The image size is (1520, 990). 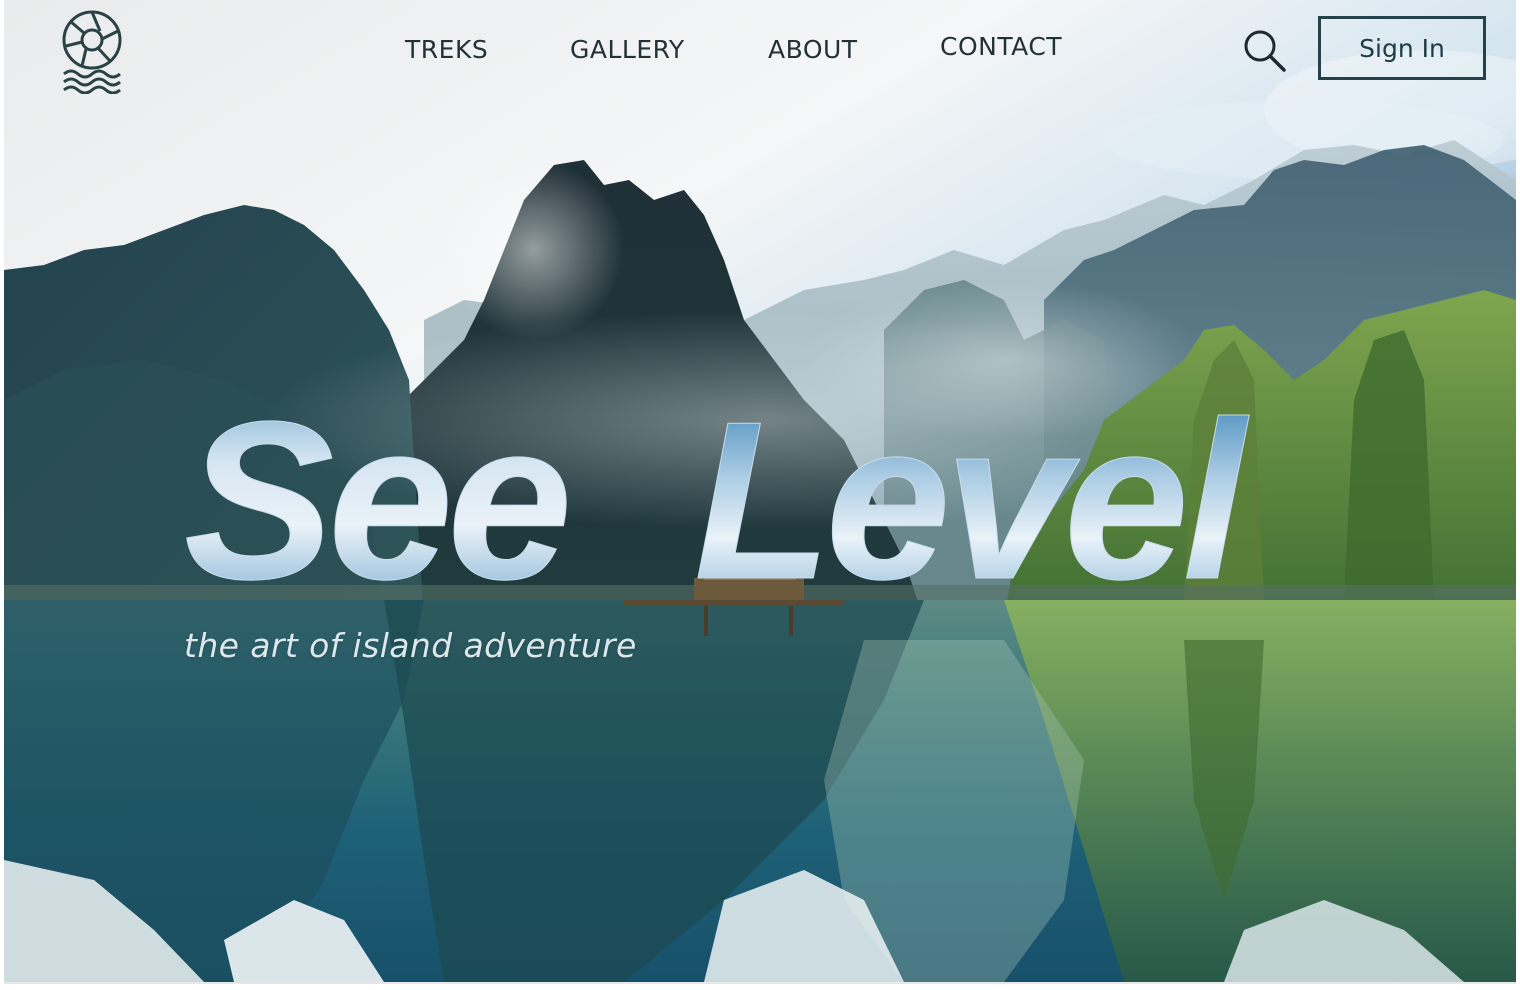 What do you see at coordinates (1402, 48) in the screenshot?
I see `sign-in-button: Sign In` at bounding box center [1402, 48].